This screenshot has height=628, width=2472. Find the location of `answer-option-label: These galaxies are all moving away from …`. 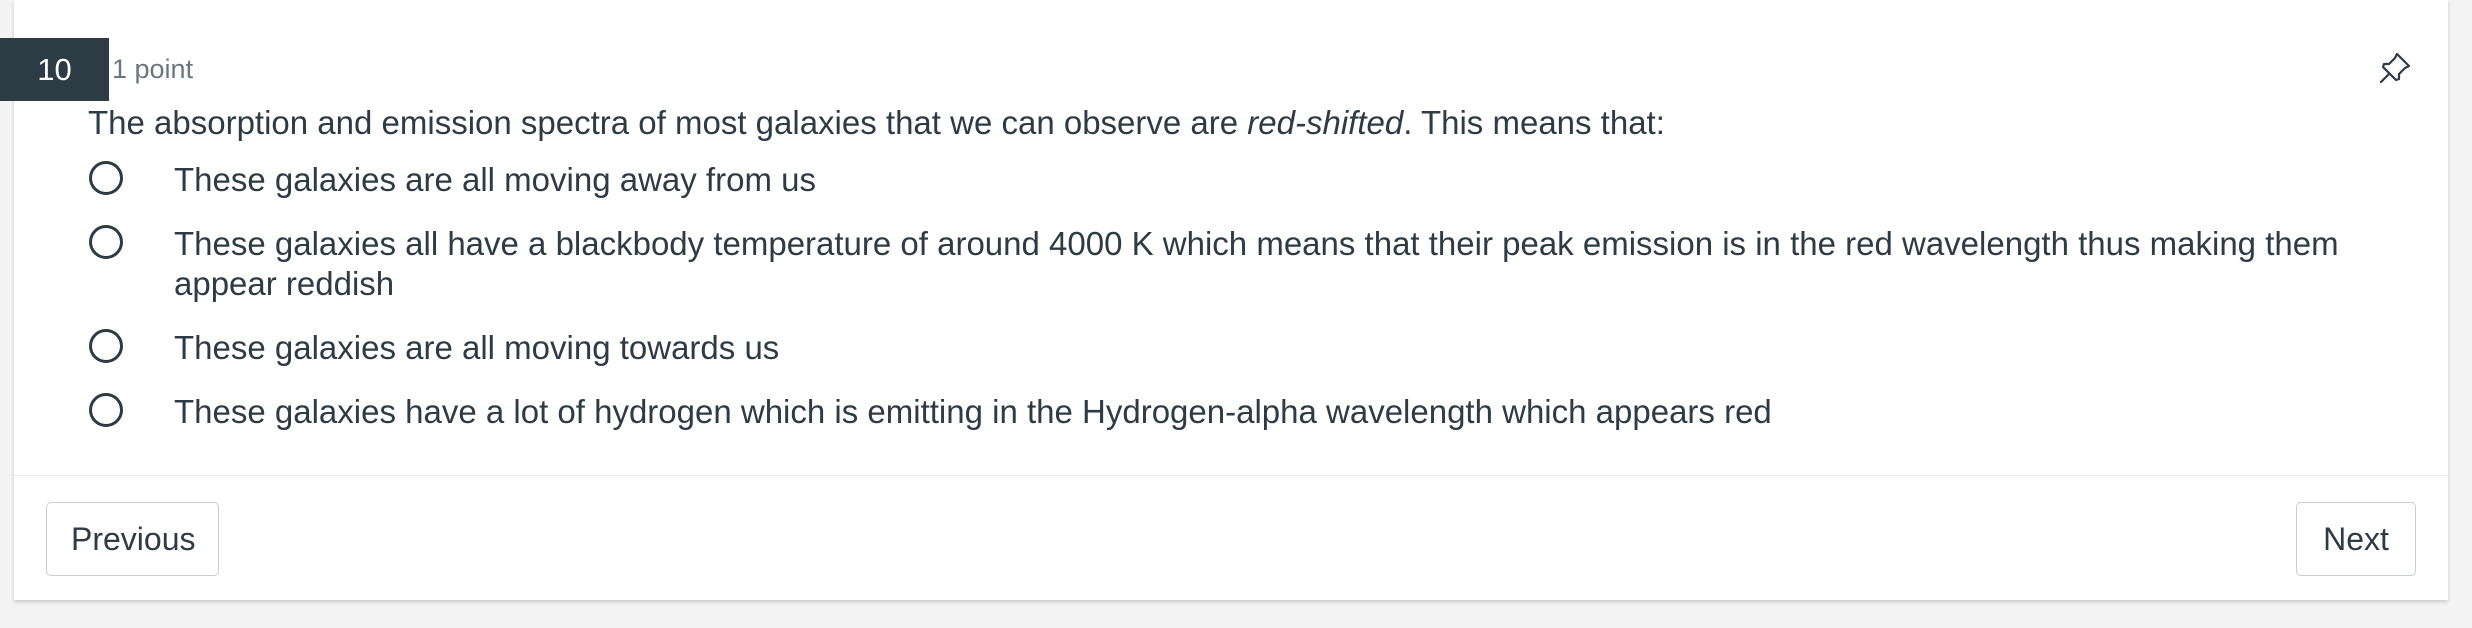

answer-option-label: These galaxies are all moving away from … is located at coordinates (1299, 180).